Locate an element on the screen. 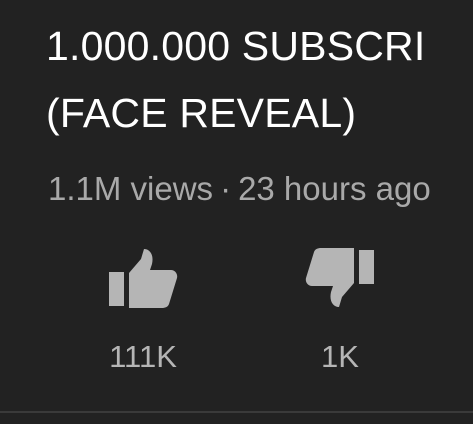 Image resolution: width=473 pixels, height=424 pixels. like-button: 111K is located at coordinates (143, 311).